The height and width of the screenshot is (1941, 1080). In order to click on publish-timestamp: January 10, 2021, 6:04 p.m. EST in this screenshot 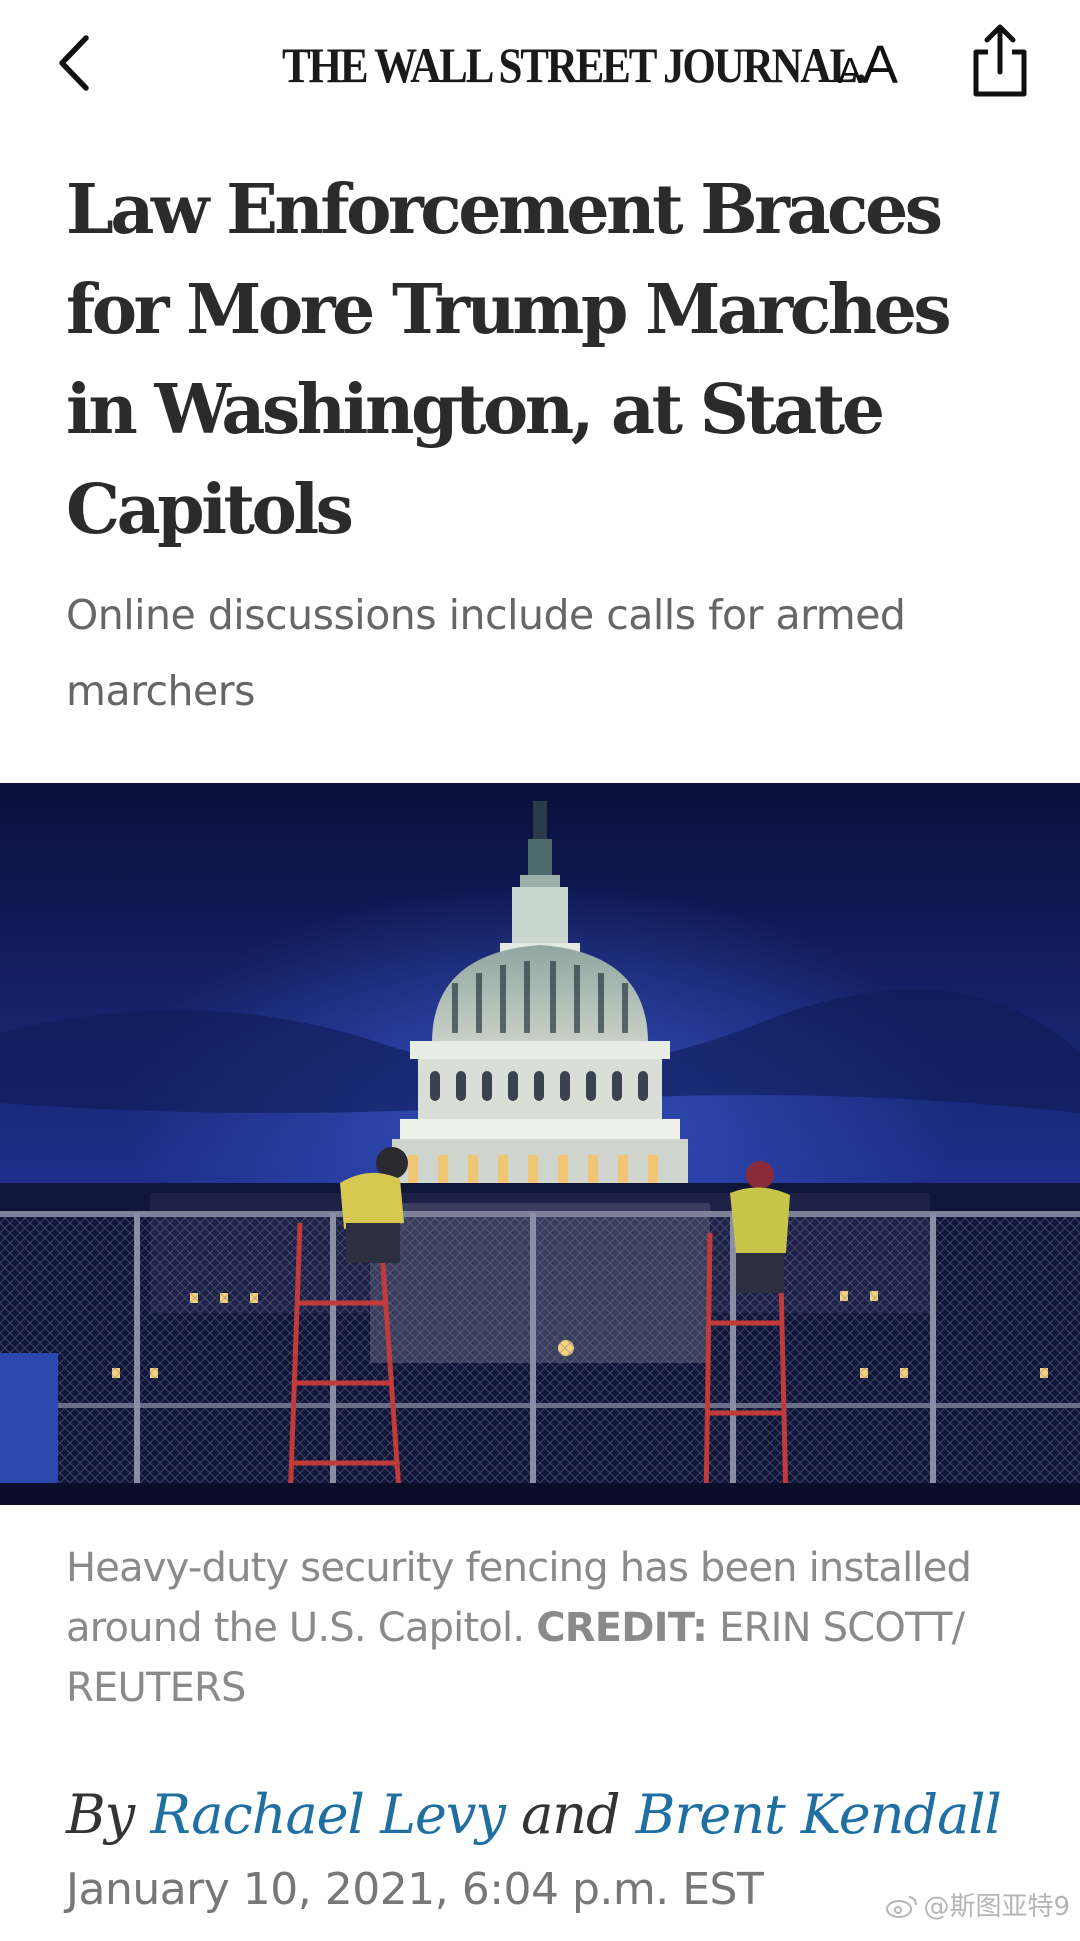, I will do `click(415, 1889)`.